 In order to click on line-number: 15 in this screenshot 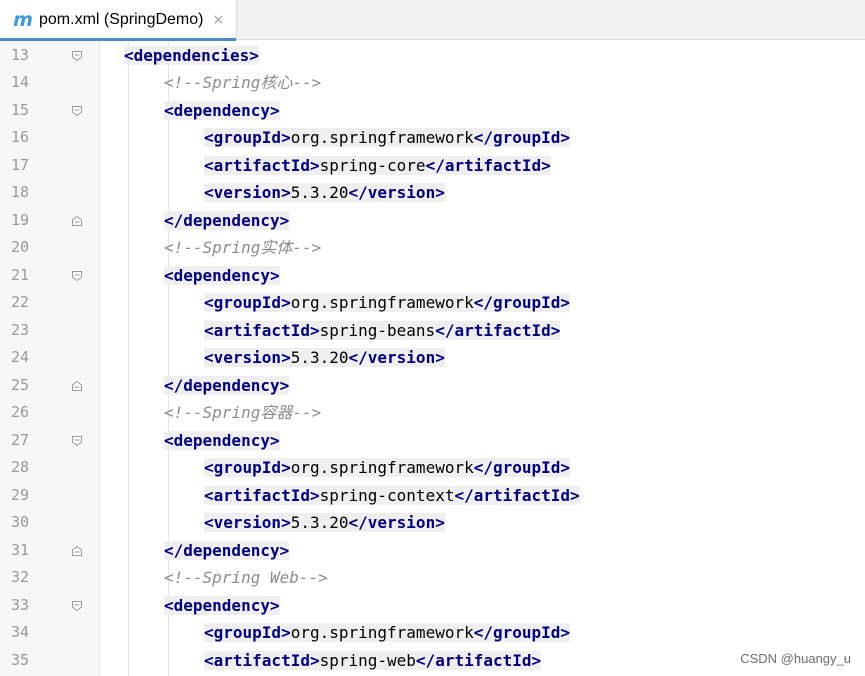, I will do `click(19, 109)`.